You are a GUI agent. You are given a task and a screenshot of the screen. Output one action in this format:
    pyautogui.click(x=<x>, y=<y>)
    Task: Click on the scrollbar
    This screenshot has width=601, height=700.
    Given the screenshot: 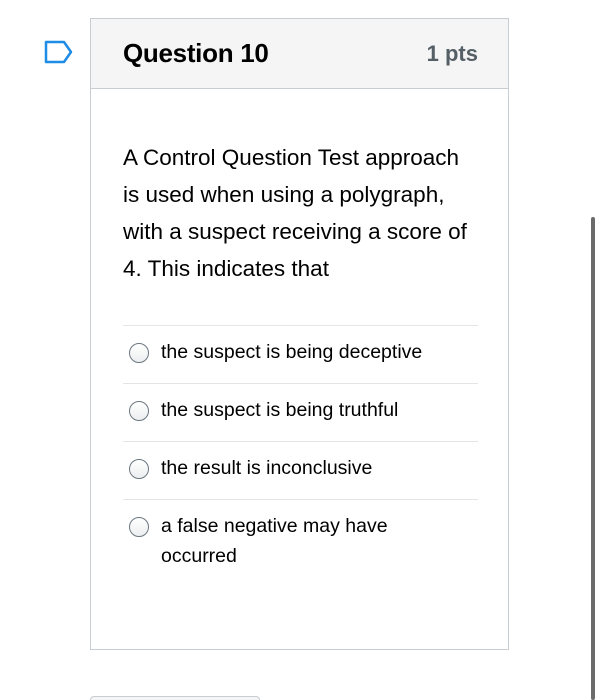 What is the action you would take?
    pyautogui.click(x=593, y=458)
    